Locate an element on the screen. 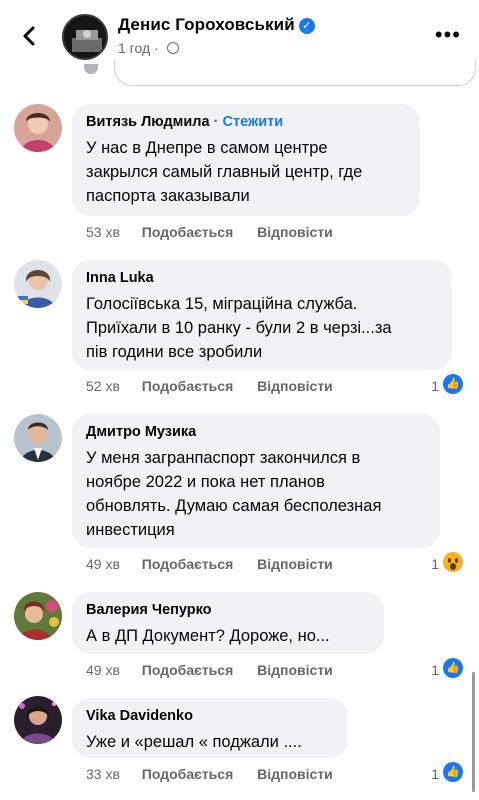 The width and height of the screenshot is (479, 800). post-time: 1 год is located at coordinates (134, 48).